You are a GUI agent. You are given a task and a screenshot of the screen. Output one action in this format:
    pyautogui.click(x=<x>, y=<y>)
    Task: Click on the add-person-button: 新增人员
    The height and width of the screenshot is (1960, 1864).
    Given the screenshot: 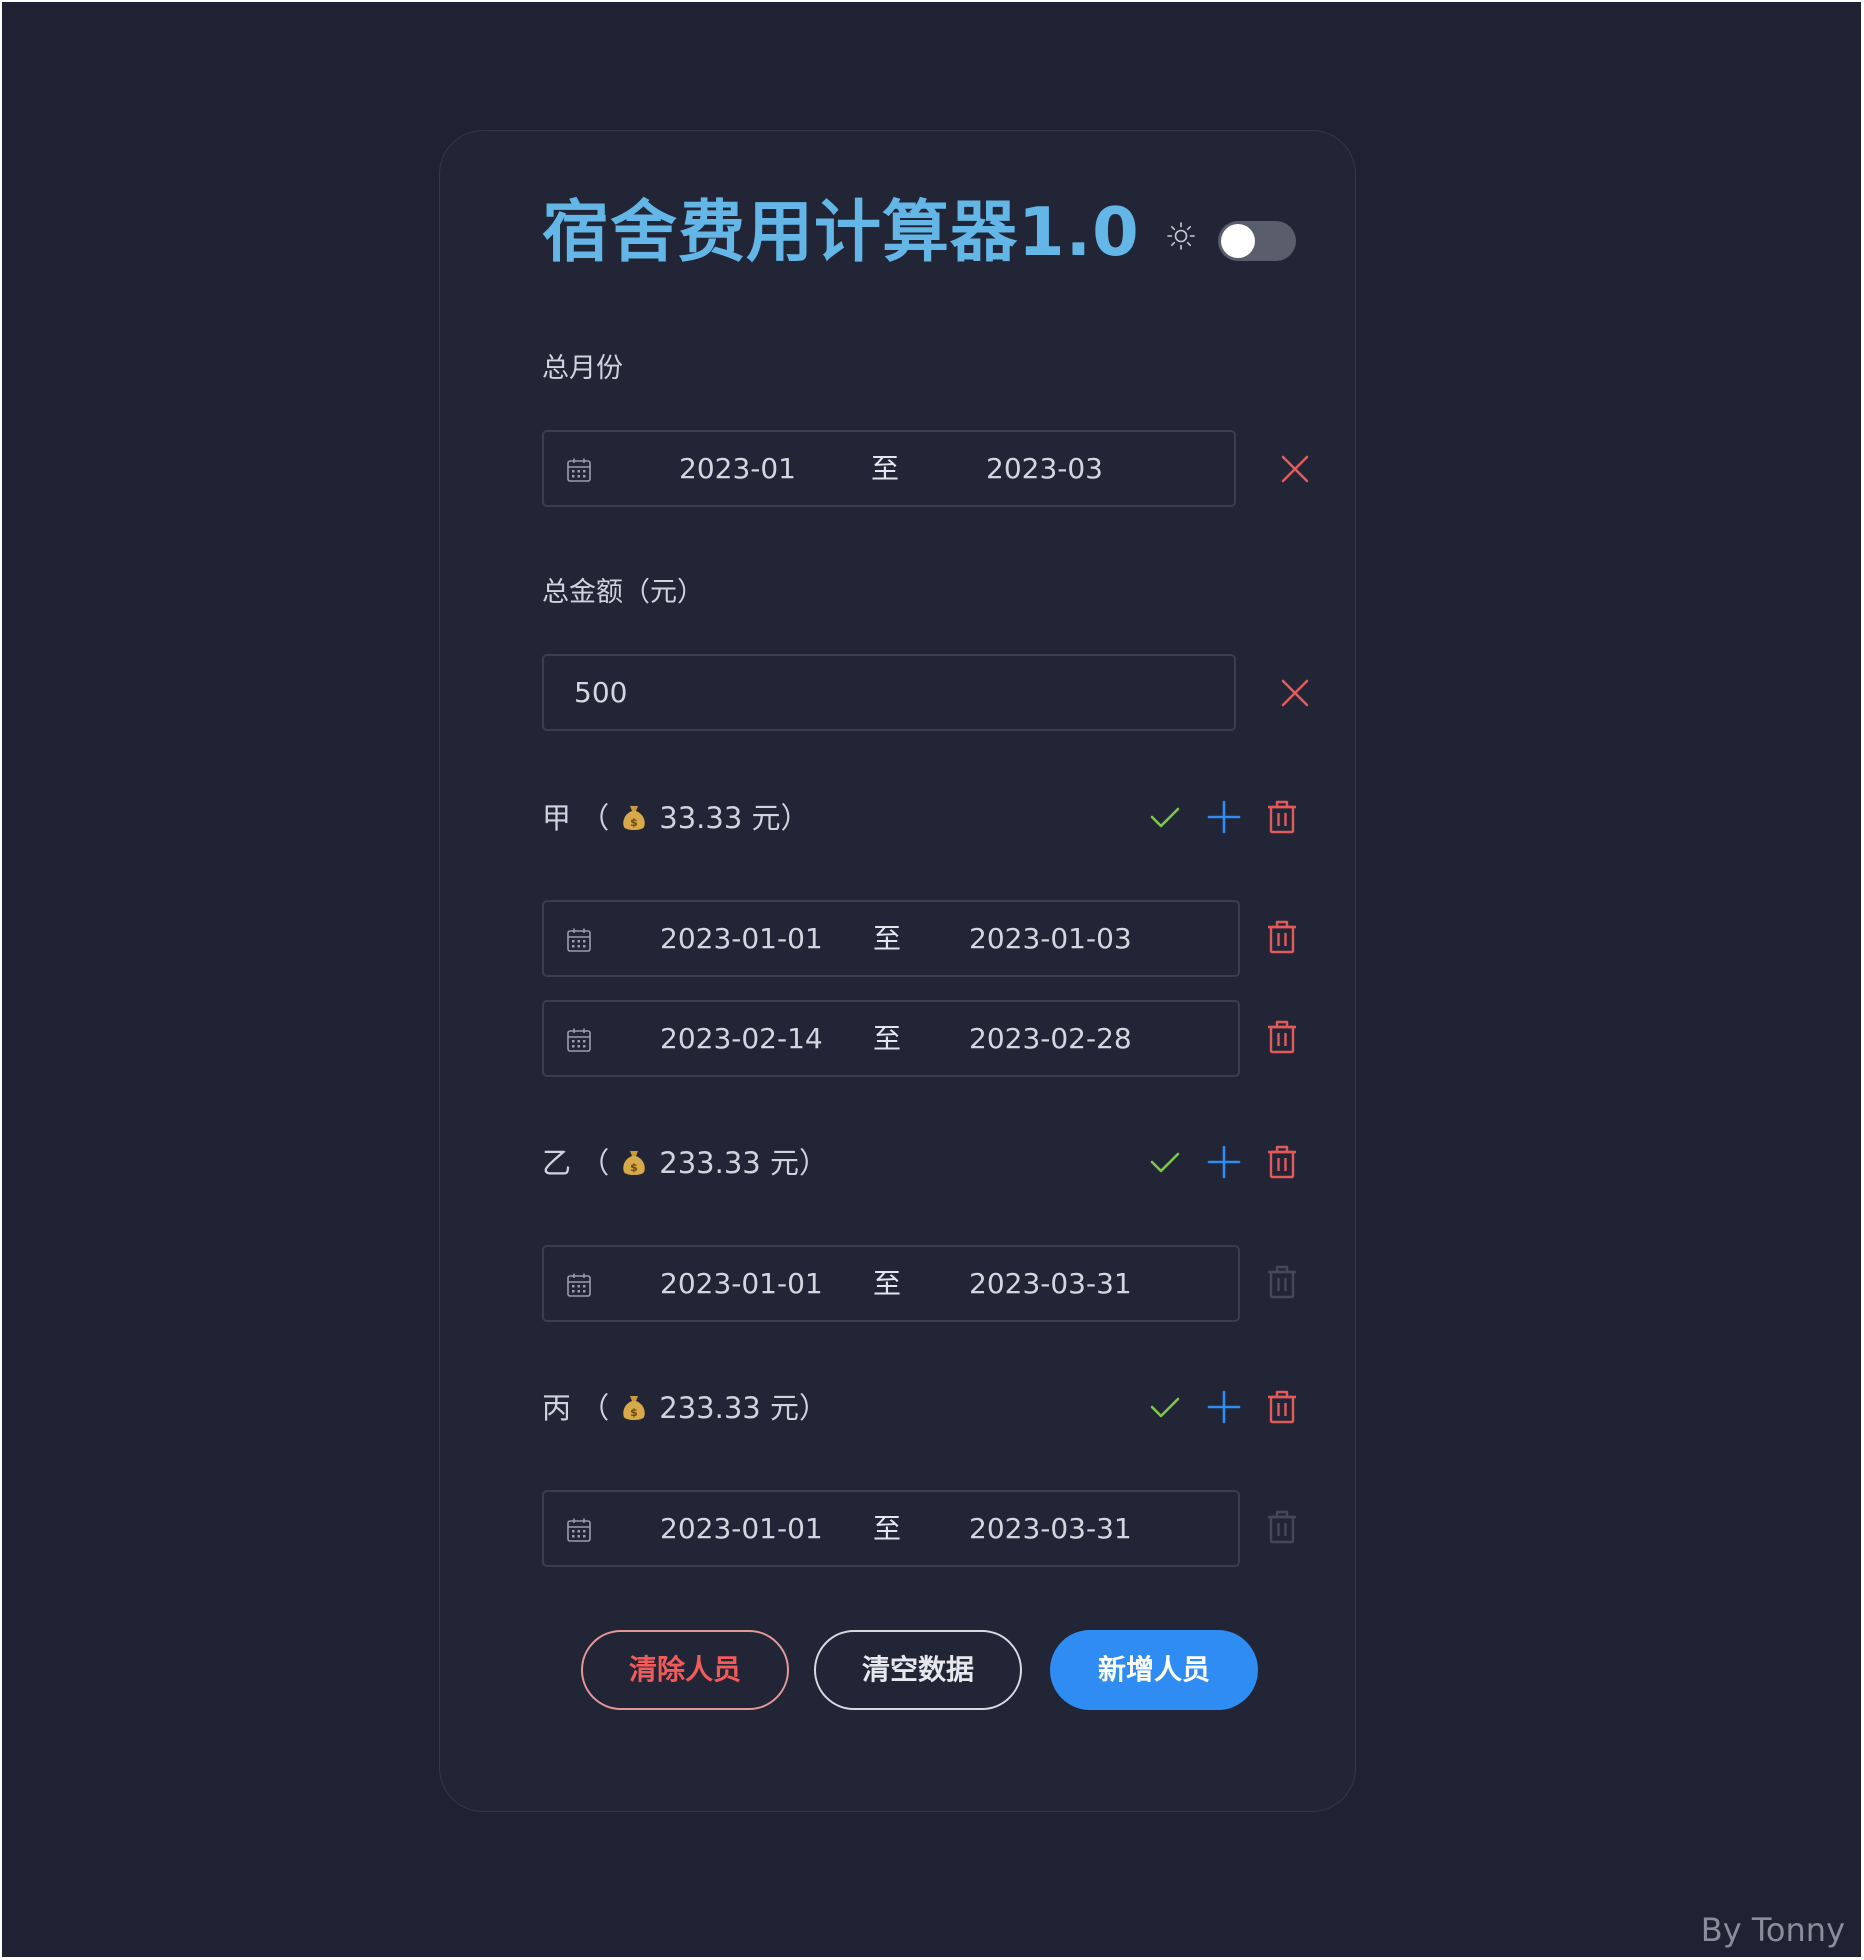 What is the action you would take?
    pyautogui.click(x=1154, y=1670)
    